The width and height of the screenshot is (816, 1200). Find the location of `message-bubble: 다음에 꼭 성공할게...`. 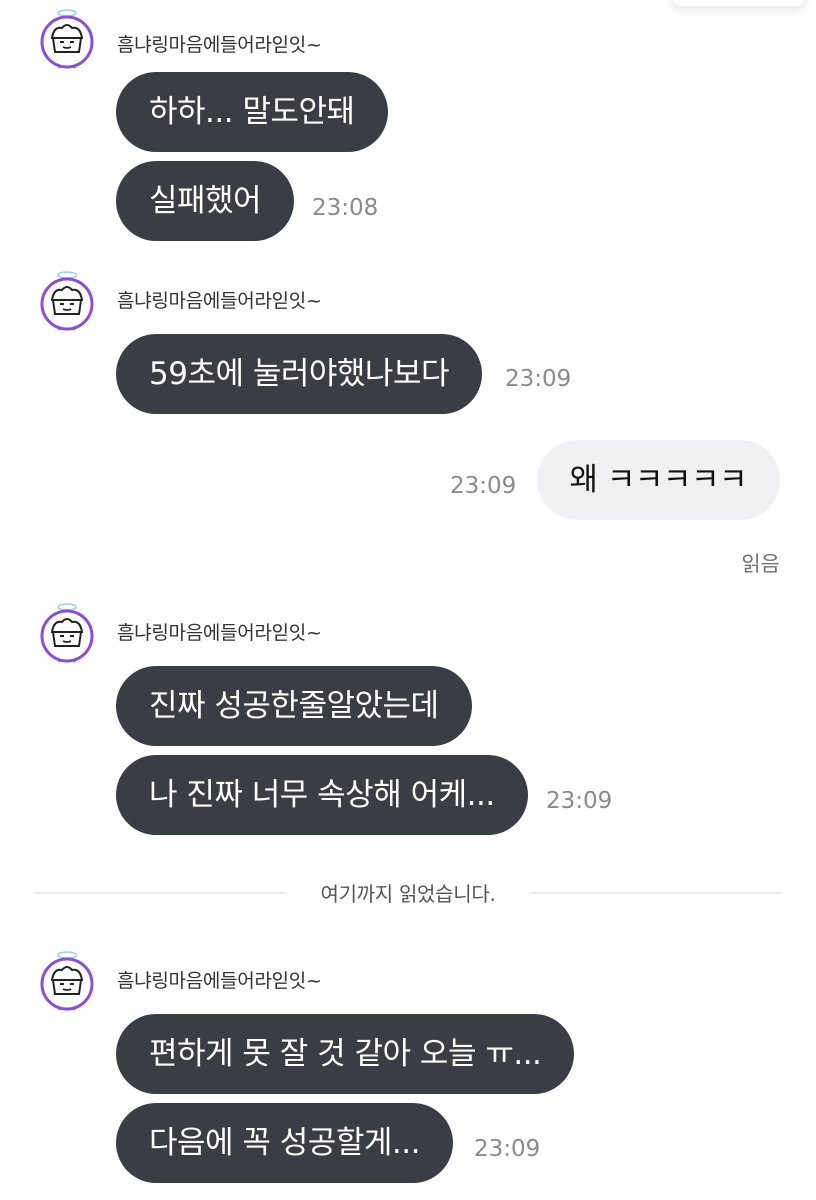

message-bubble: 다음에 꼭 성공할게... is located at coordinates (284, 1143).